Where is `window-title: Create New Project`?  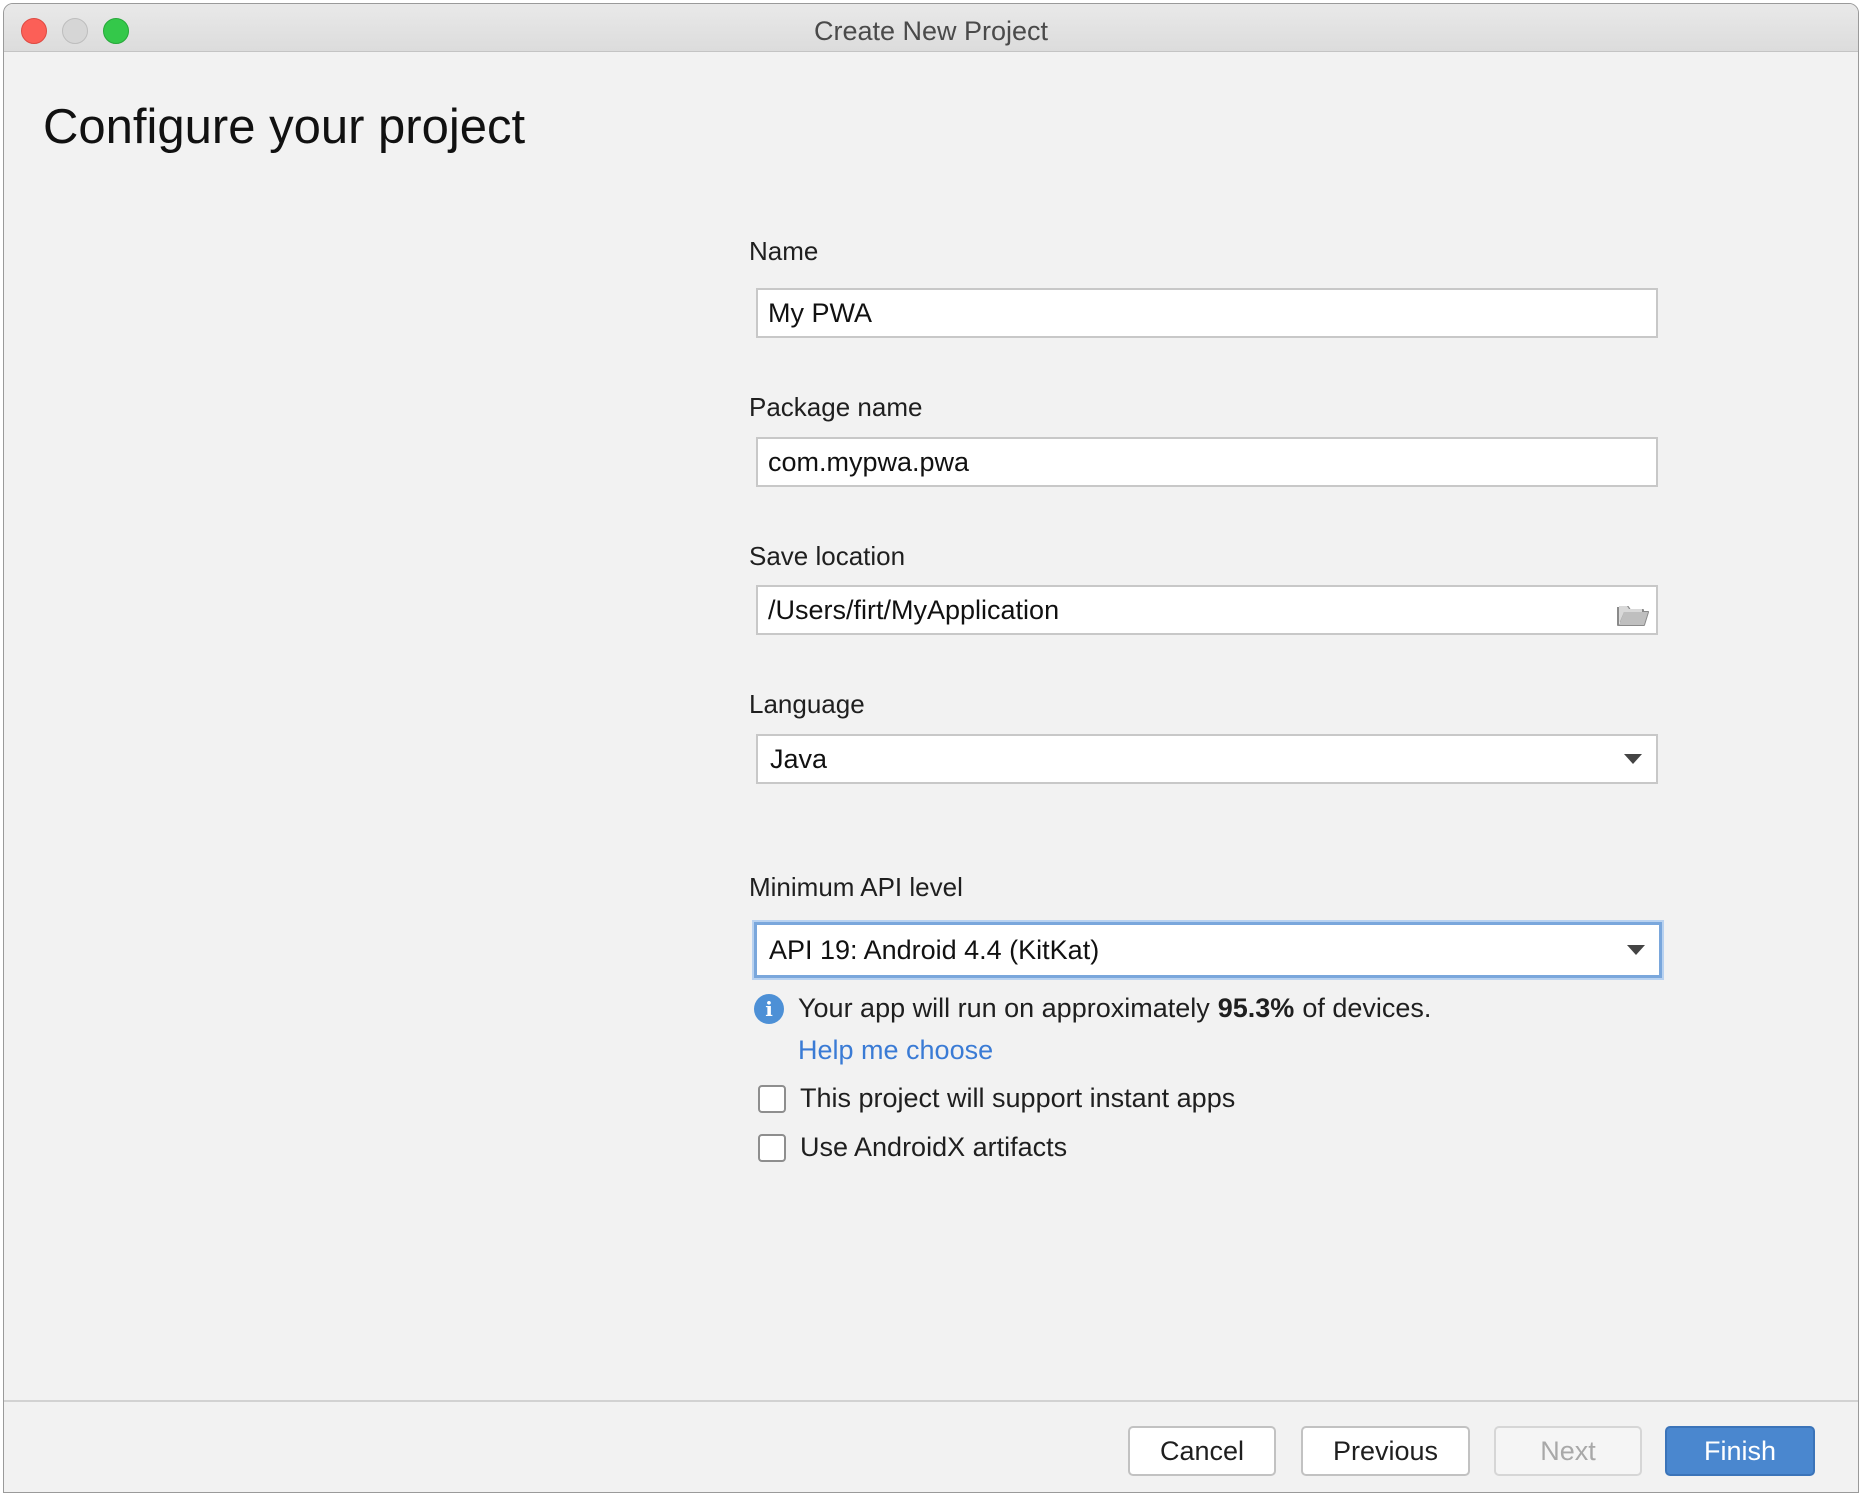
window-title: Create New Project is located at coordinates (931, 31).